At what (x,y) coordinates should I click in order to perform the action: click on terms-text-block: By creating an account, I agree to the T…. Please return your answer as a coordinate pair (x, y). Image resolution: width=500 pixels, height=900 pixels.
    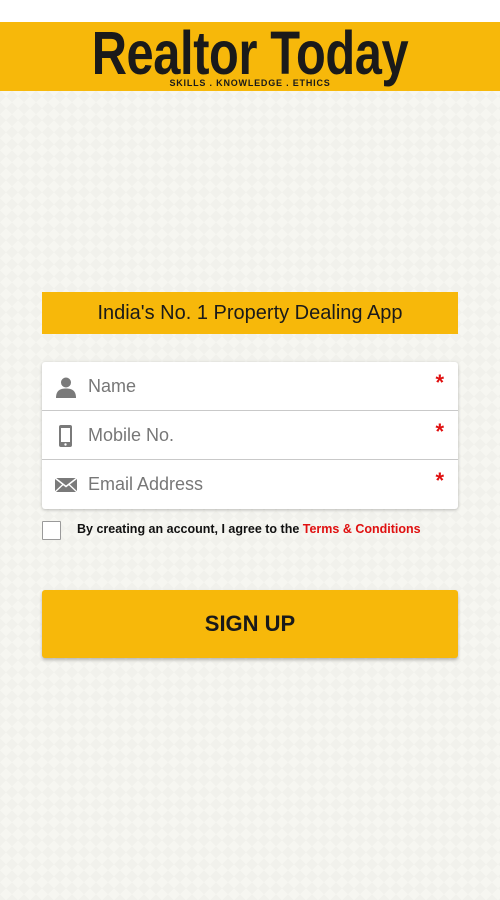
    Looking at the image, I should click on (249, 529).